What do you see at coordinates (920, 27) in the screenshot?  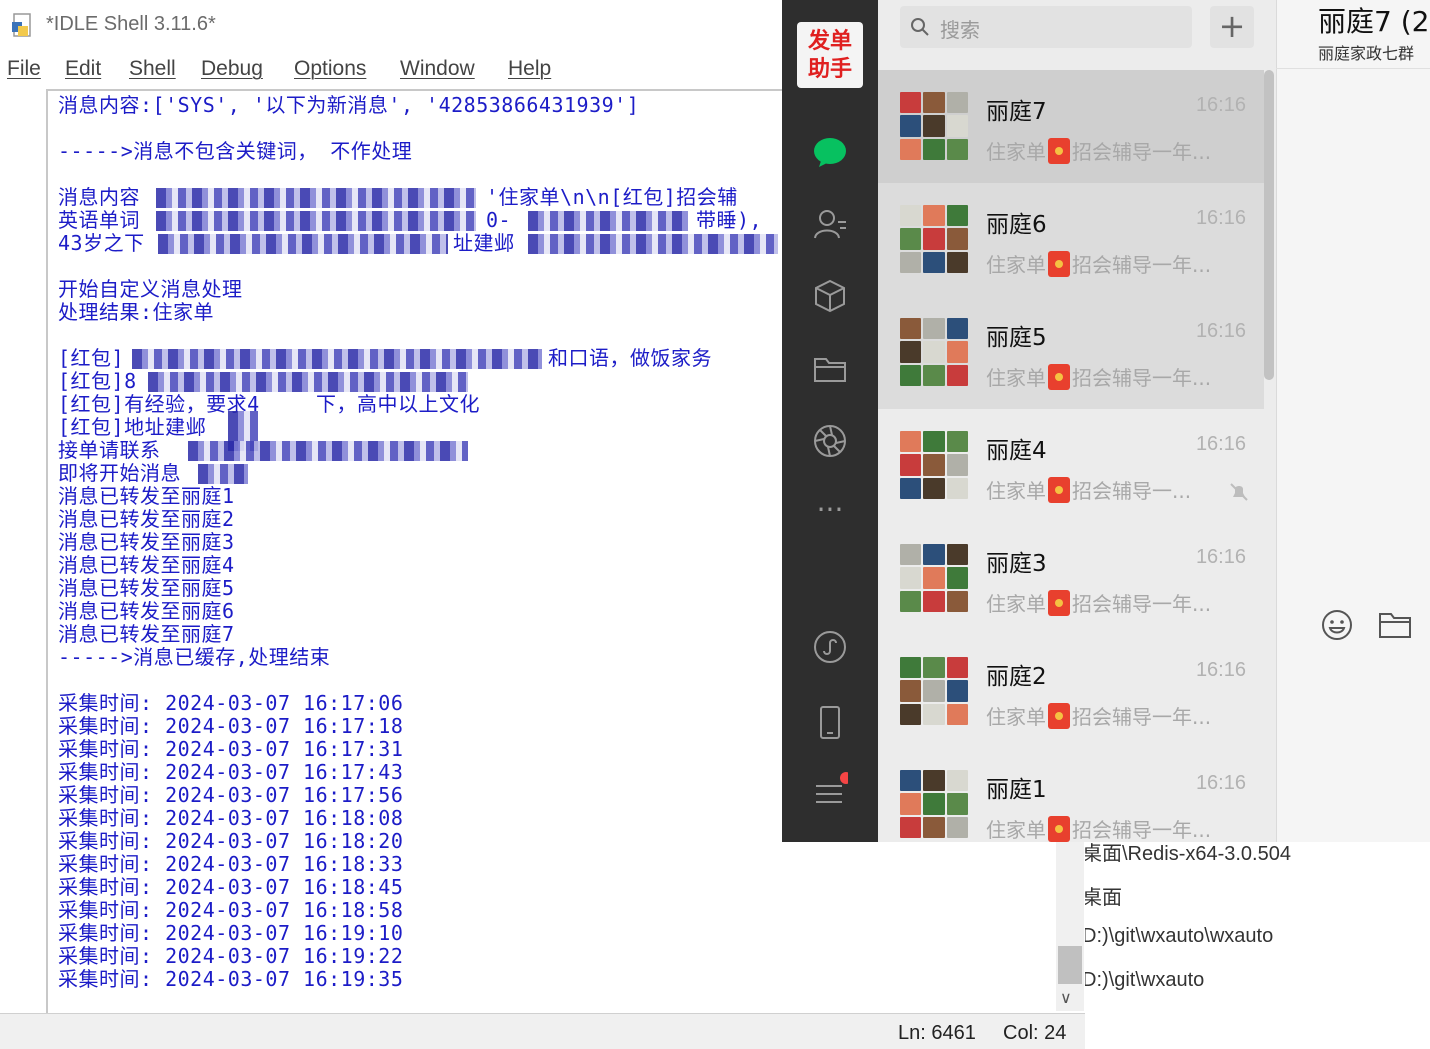 I see `search-icon` at bounding box center [920, 27].